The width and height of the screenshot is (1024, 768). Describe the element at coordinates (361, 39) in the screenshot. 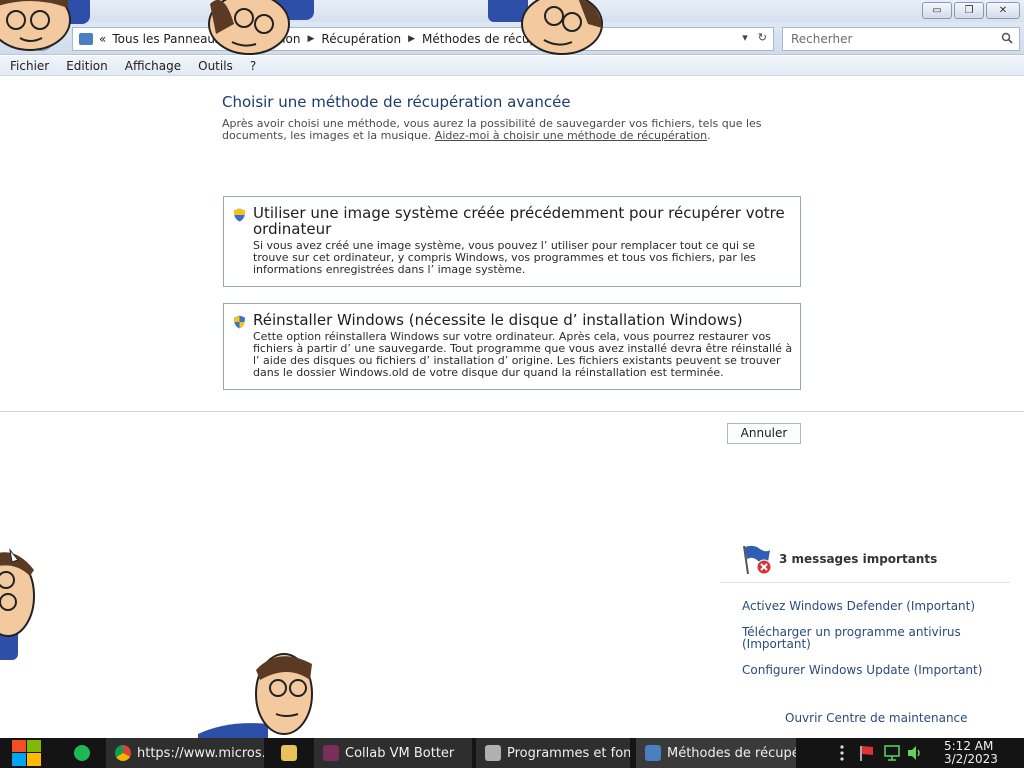

I see `breadcrumb-recovery: Récupération` at that location.